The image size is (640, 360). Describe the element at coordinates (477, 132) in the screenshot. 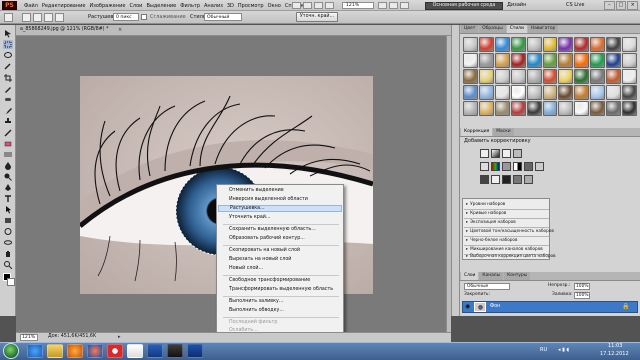

I see `tab-adjustments: Коррекция` at that location.